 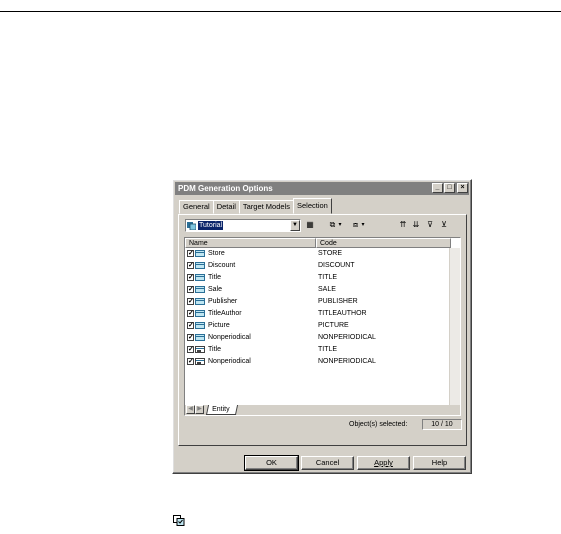 I want to click on row-name: Sale, so click(x=215, y=289).